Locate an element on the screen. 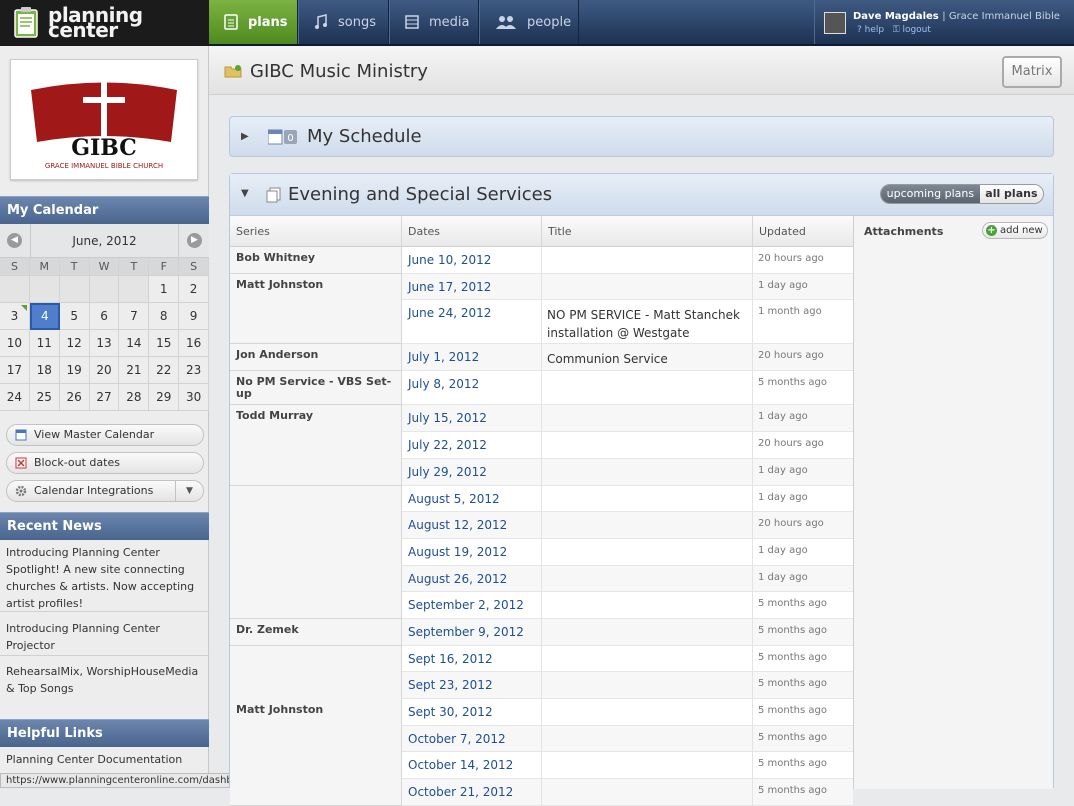 The width and height of the screenshot is (1074, 806). column-dates: Dates is located at coordinates (472, 231).